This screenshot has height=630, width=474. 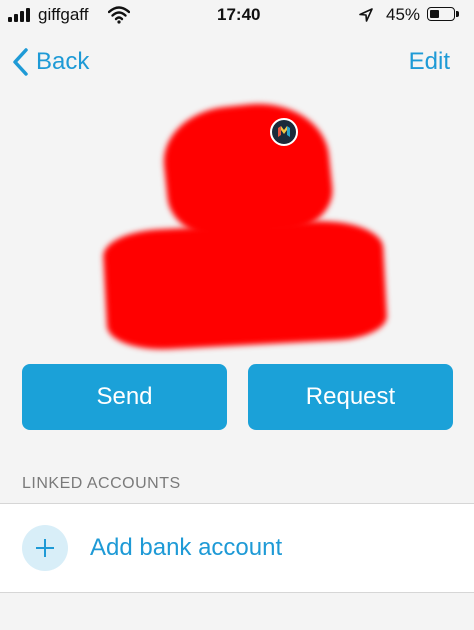 What do you see at coordinates (45, 548) in the screenshot?
I see `plus-icon` at bounding box center [45, 548].